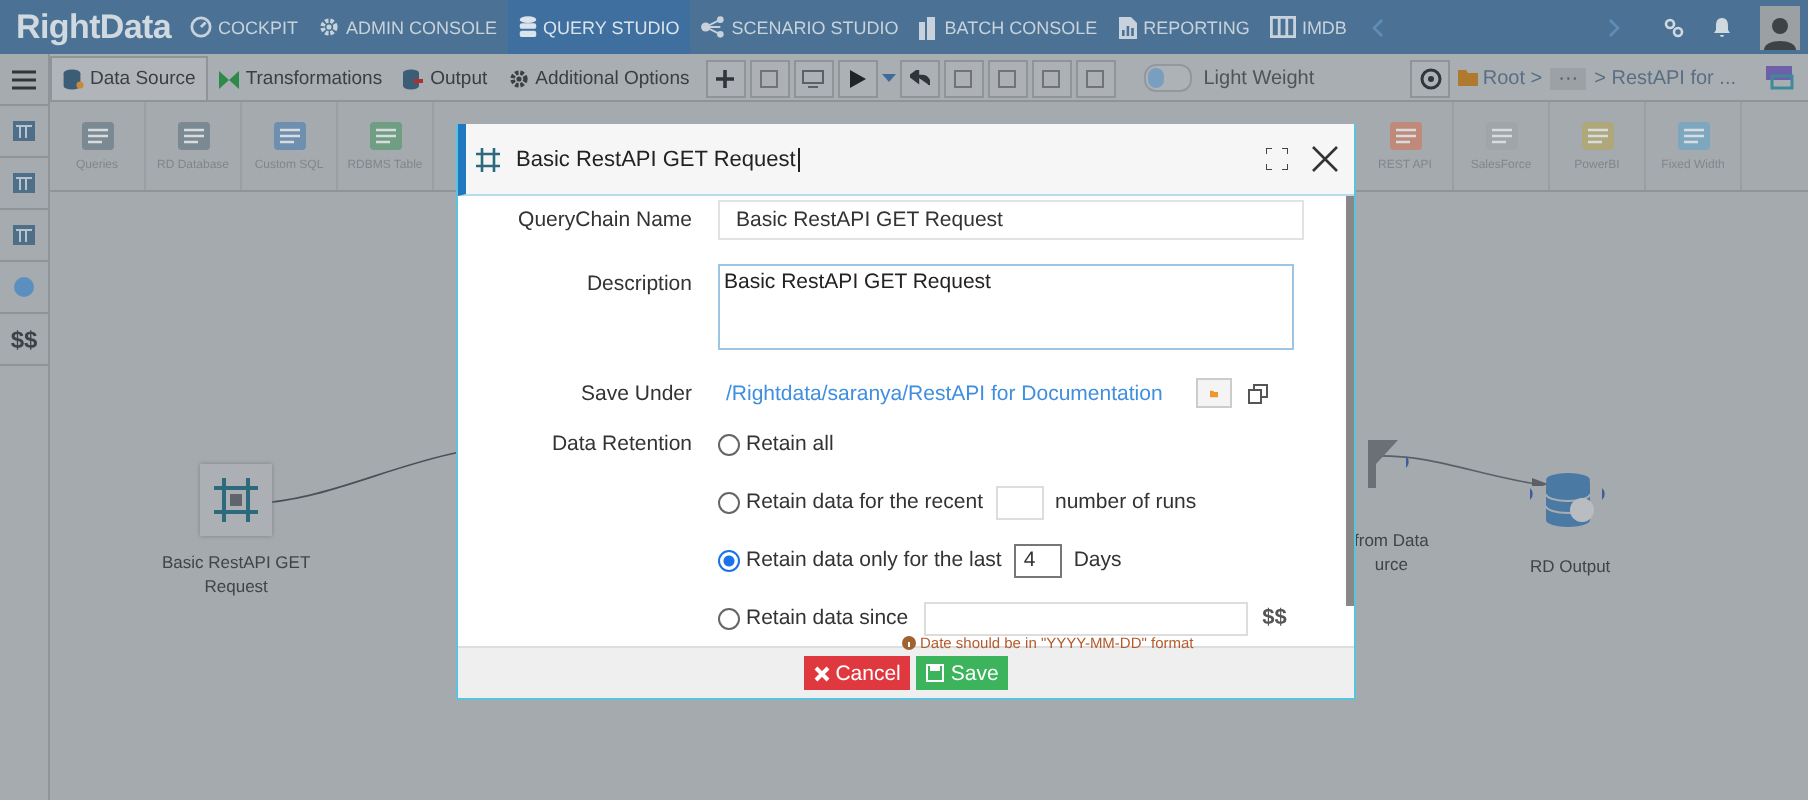 The height and width of the screenshot is (800, 1808). What do you see at coordinates (1167, 78) in the screenshot?
I see `toggle-switch` at bounding box center [1167, 78].